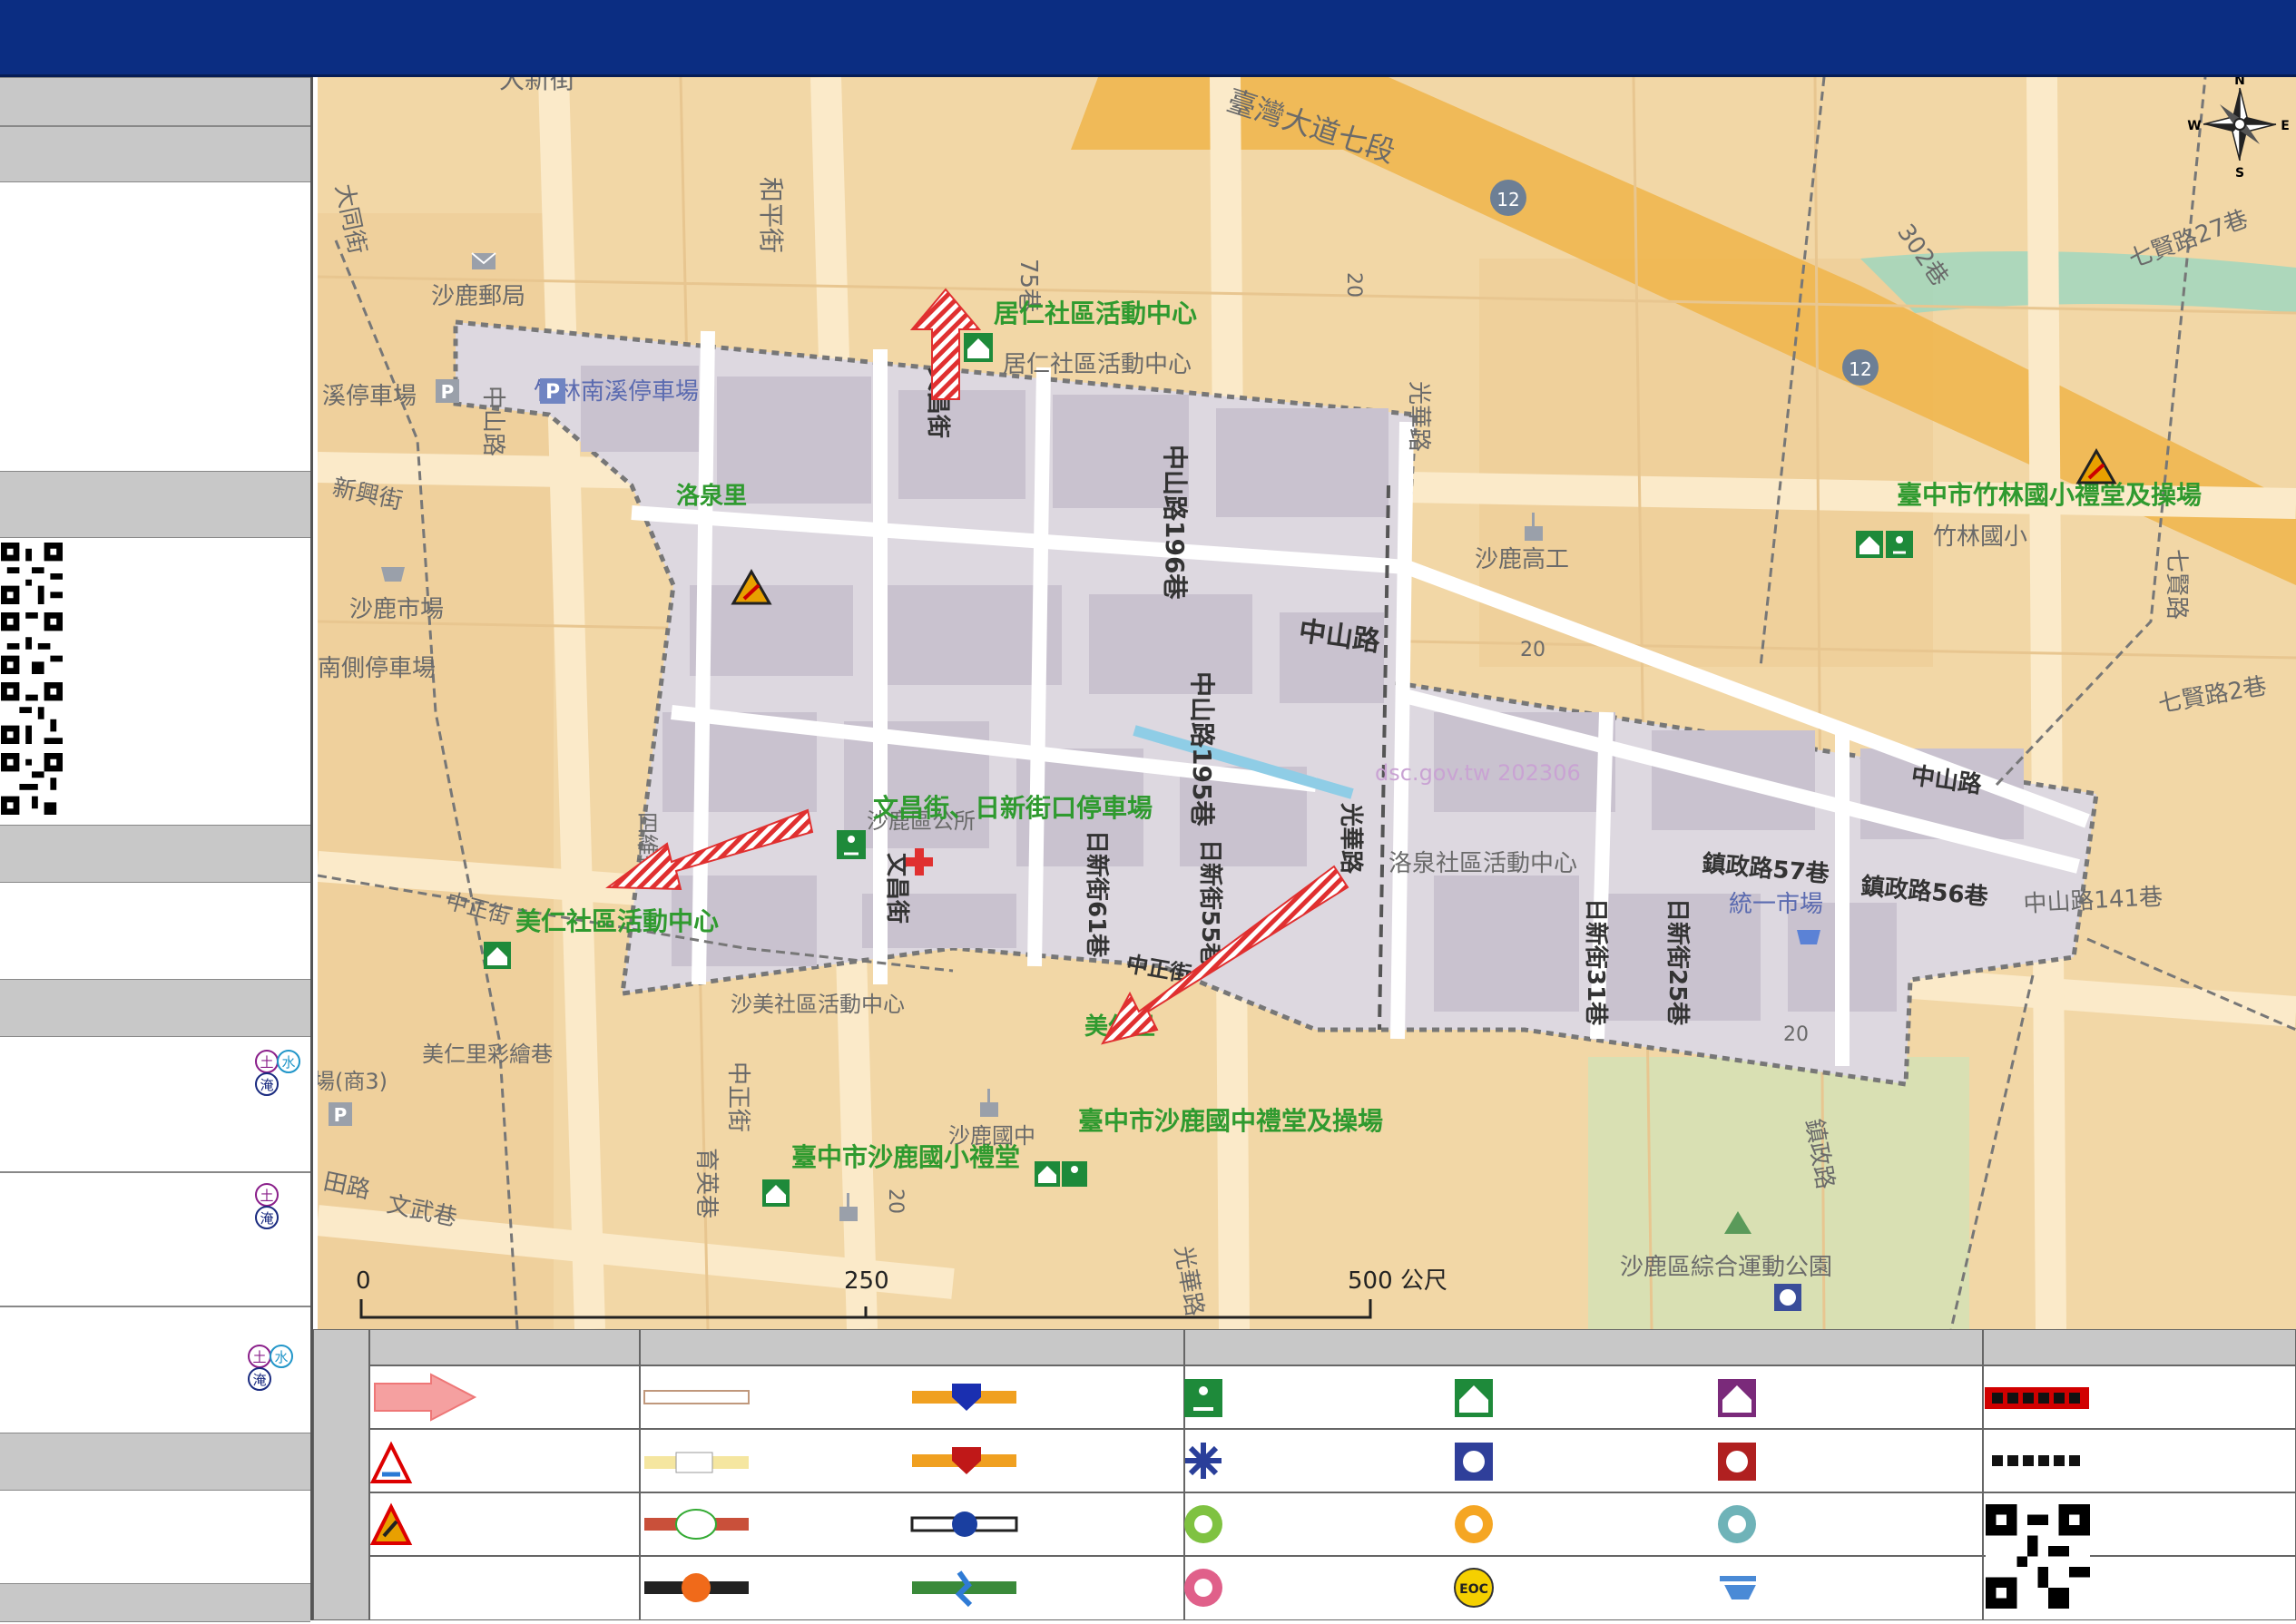 The image size is (2296, 1624). What do you see at coordinates (1175, 522) in the screenshot?
I see `street-label: 中山路196巷` at bounding box center [1175, 522].